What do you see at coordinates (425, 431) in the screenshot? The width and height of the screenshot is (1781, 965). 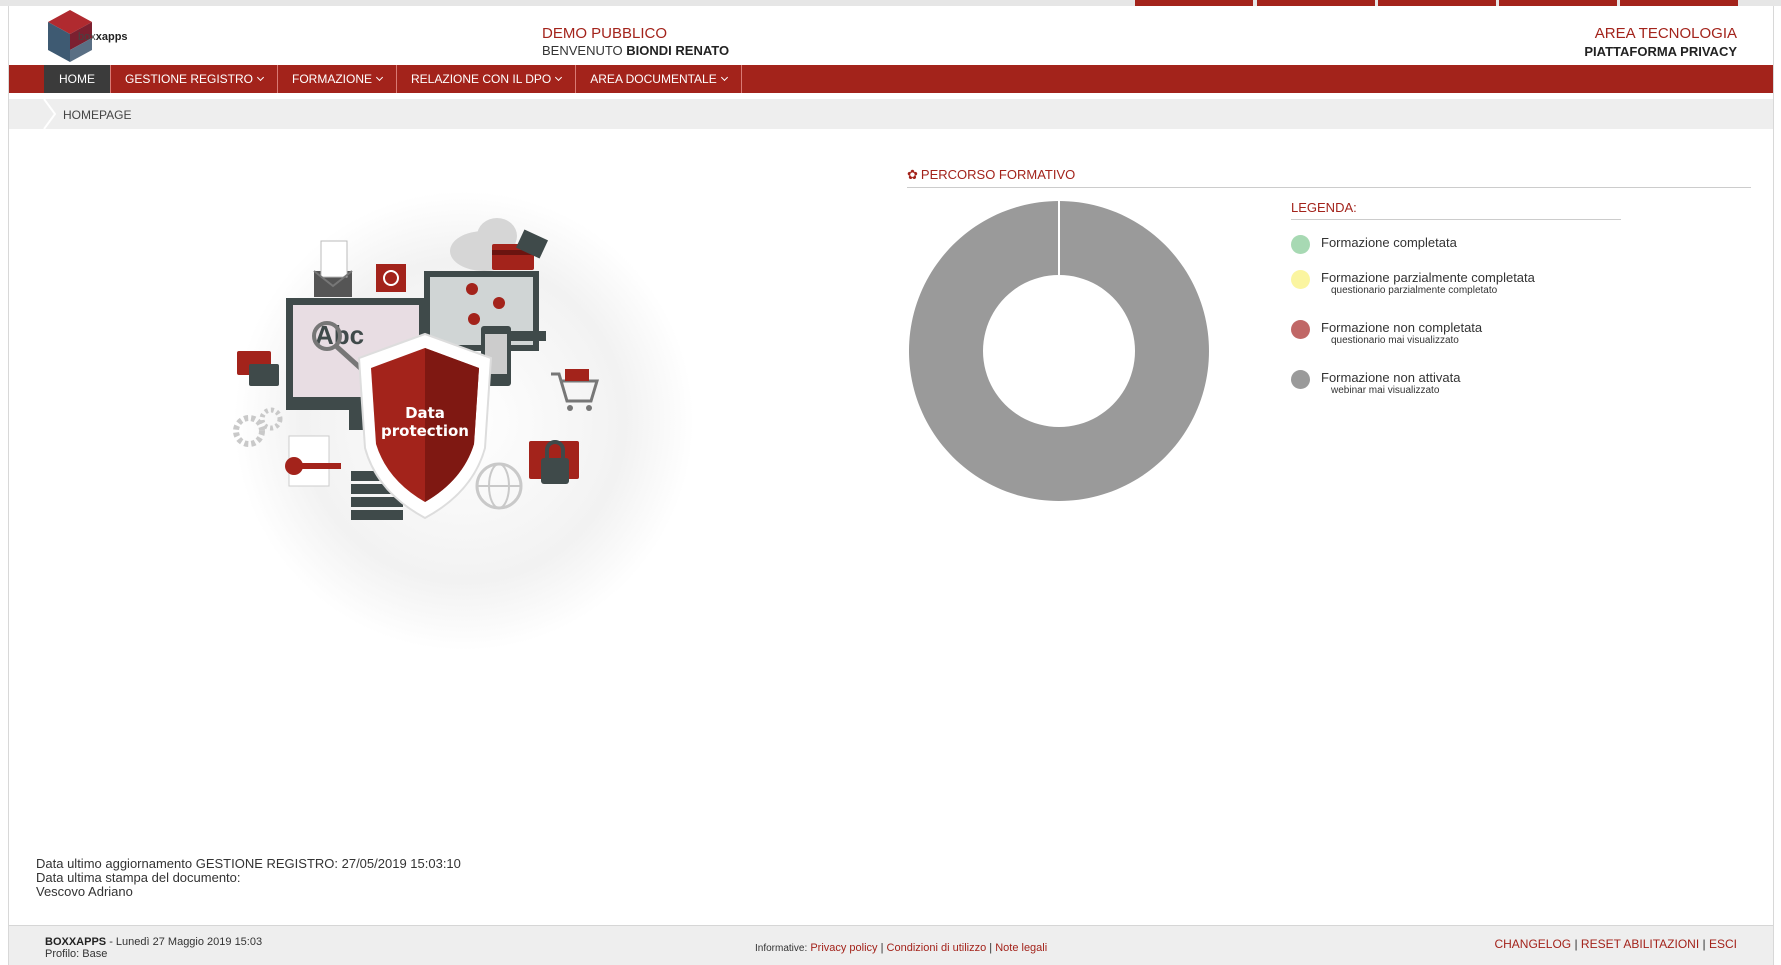 I see `svg-text: protection` at bounding box center [425, 431].